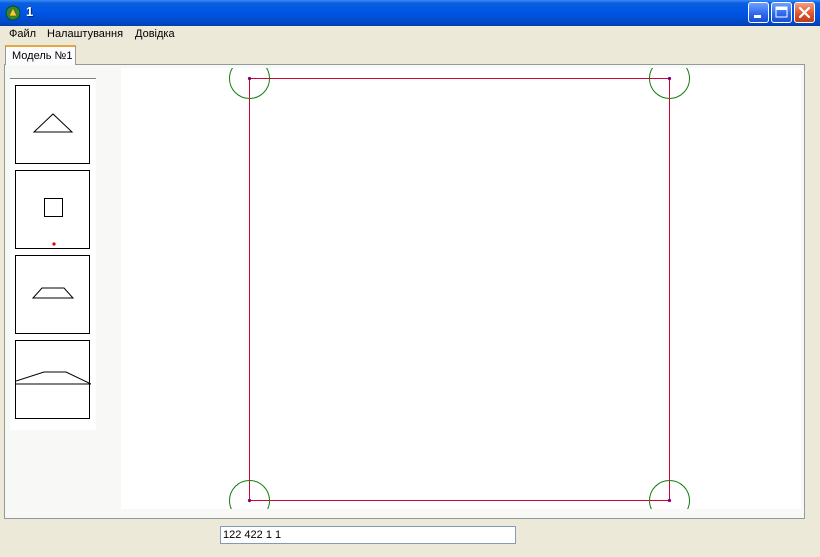 This screenshot has height=557, width=820. What do you see at coordinates (410, 13) in the screenshot?
I see `title-bar: 1` at bounding box center [410, 13].